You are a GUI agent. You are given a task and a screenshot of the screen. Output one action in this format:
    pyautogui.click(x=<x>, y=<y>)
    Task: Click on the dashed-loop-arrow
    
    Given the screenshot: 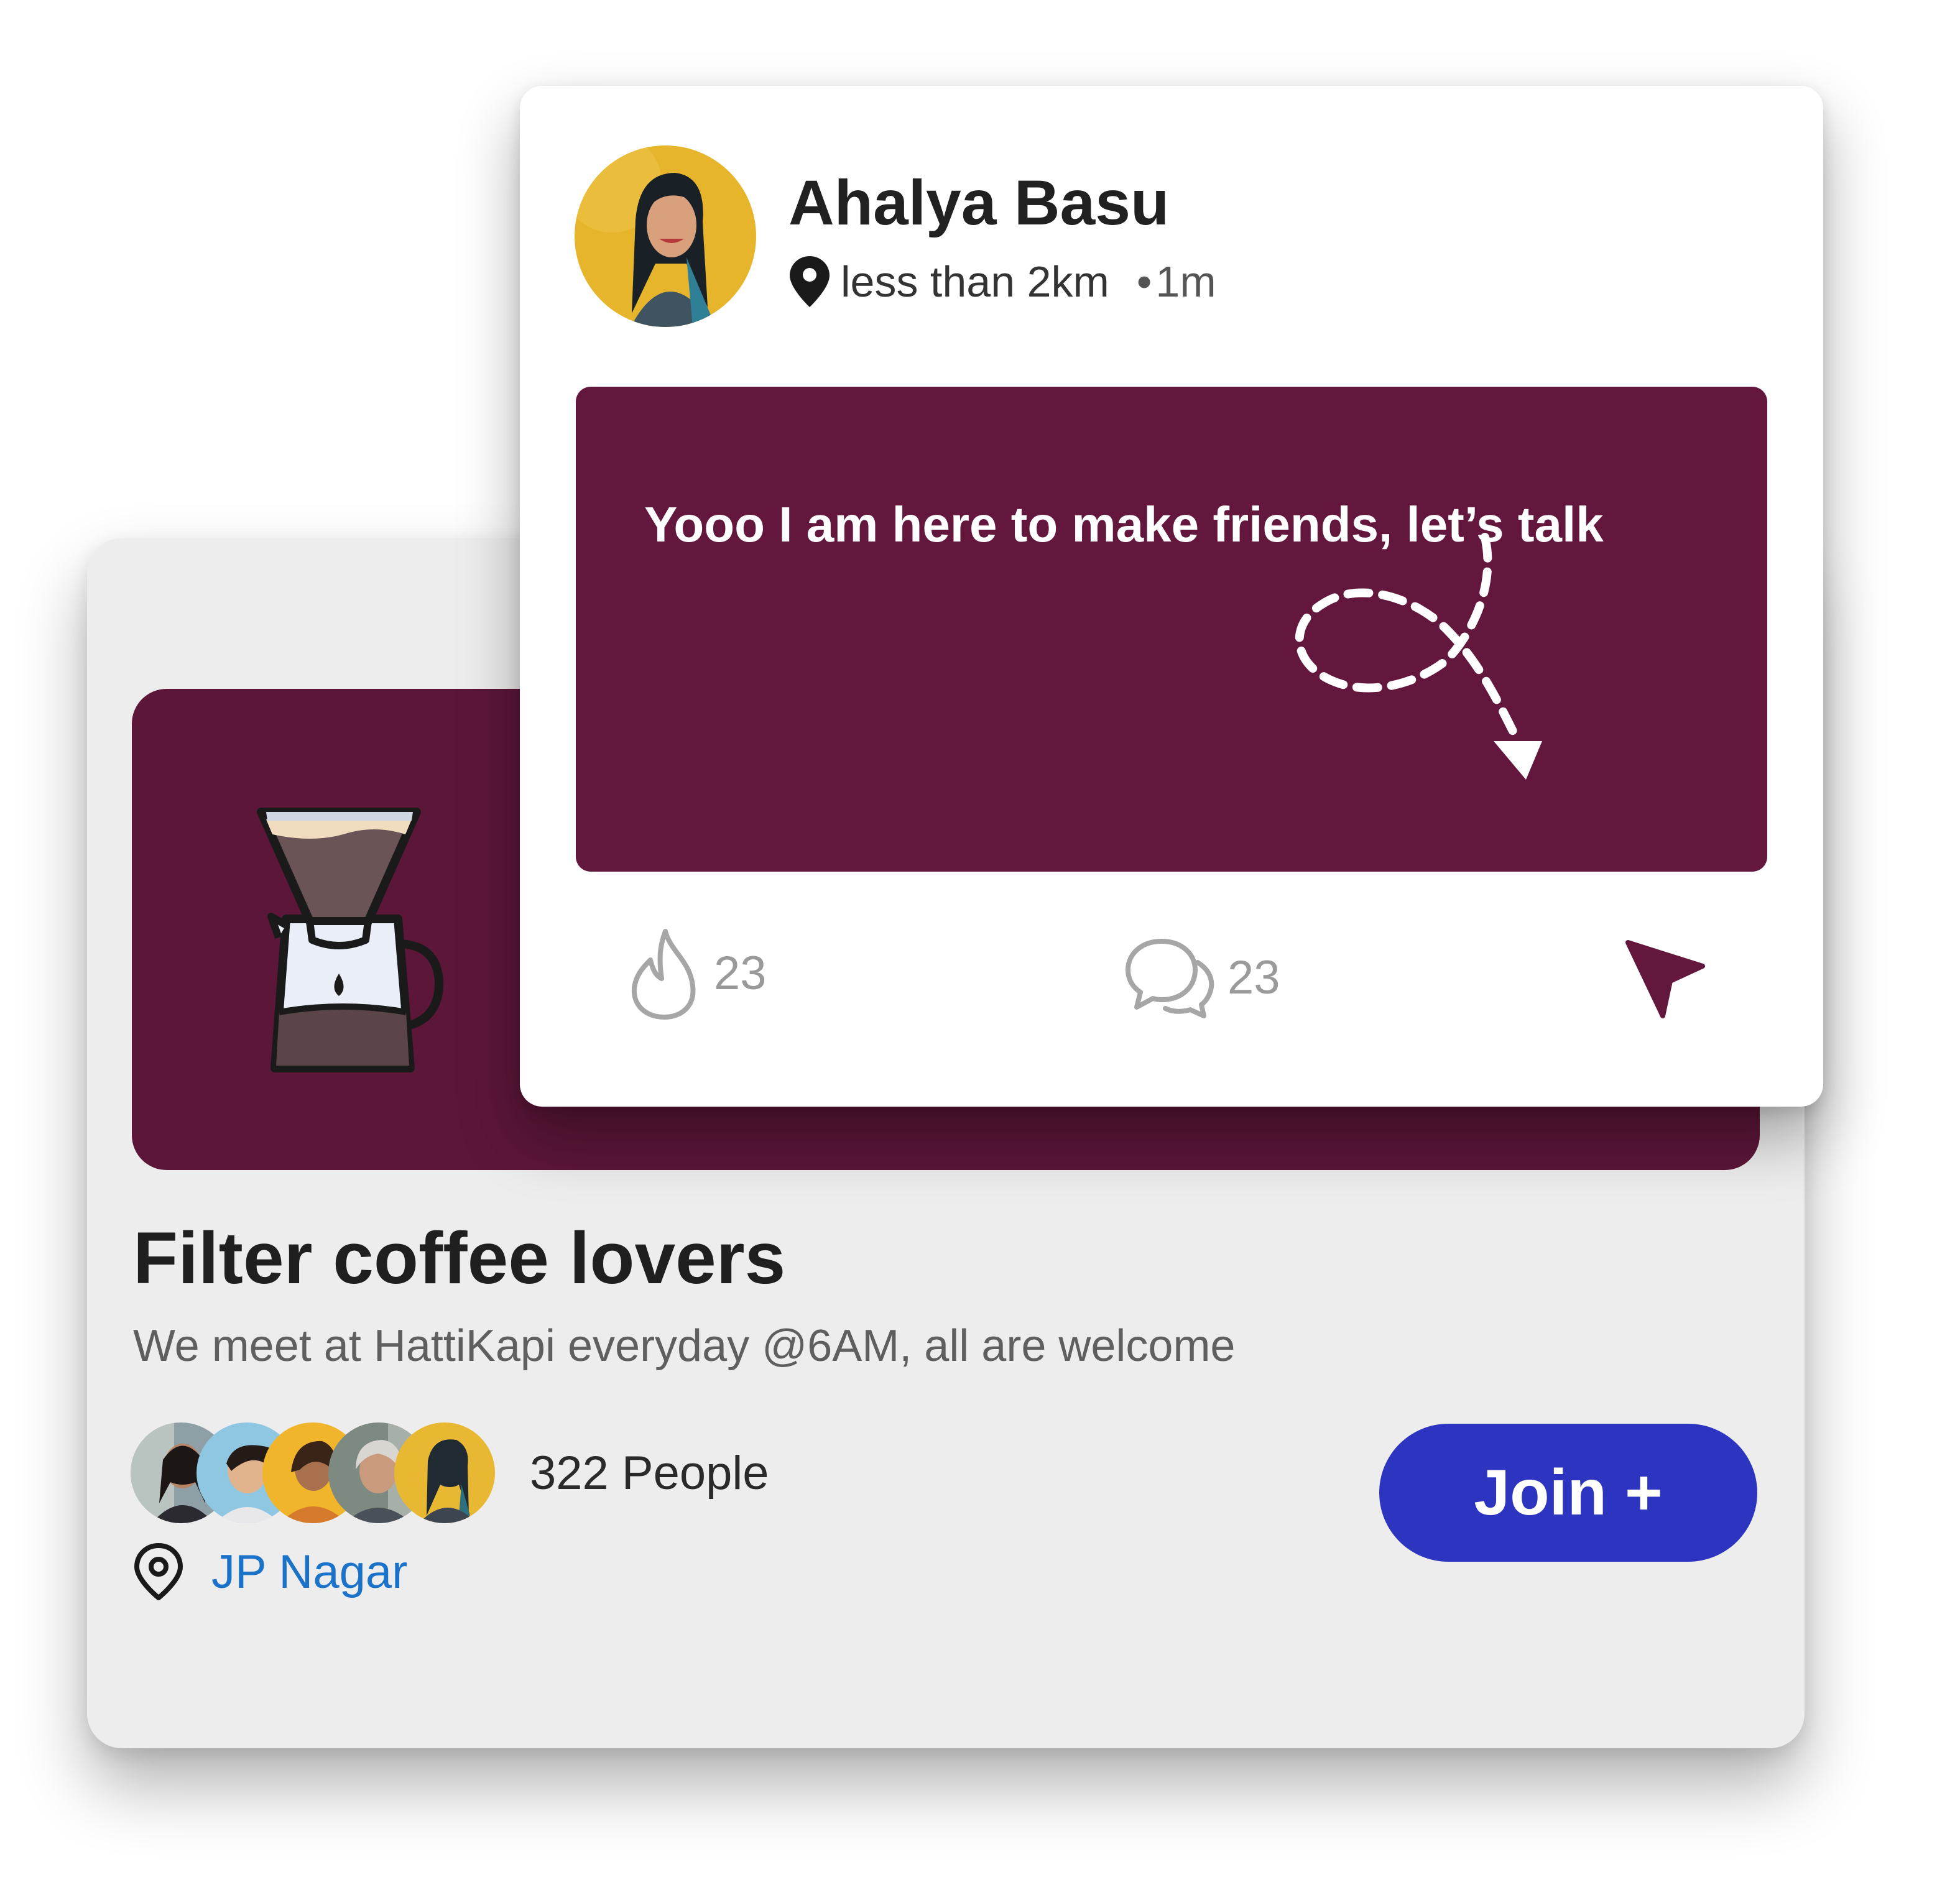 What is the action you would take?
    pyautogui.click(x=1418, y=656)
    